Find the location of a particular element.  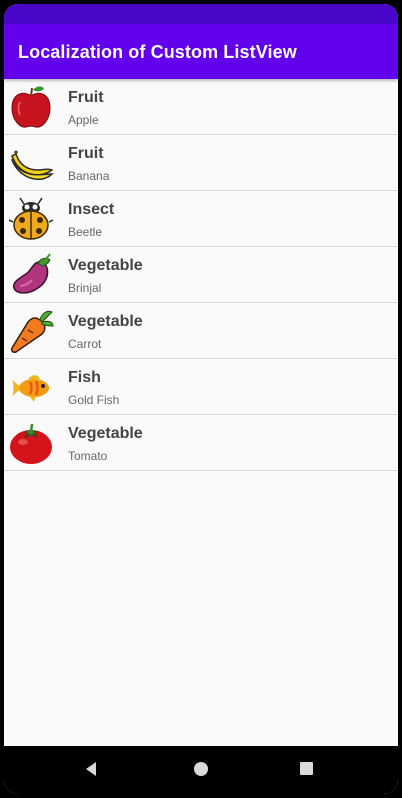

navigation-bar is located at coordinates (201, 770).